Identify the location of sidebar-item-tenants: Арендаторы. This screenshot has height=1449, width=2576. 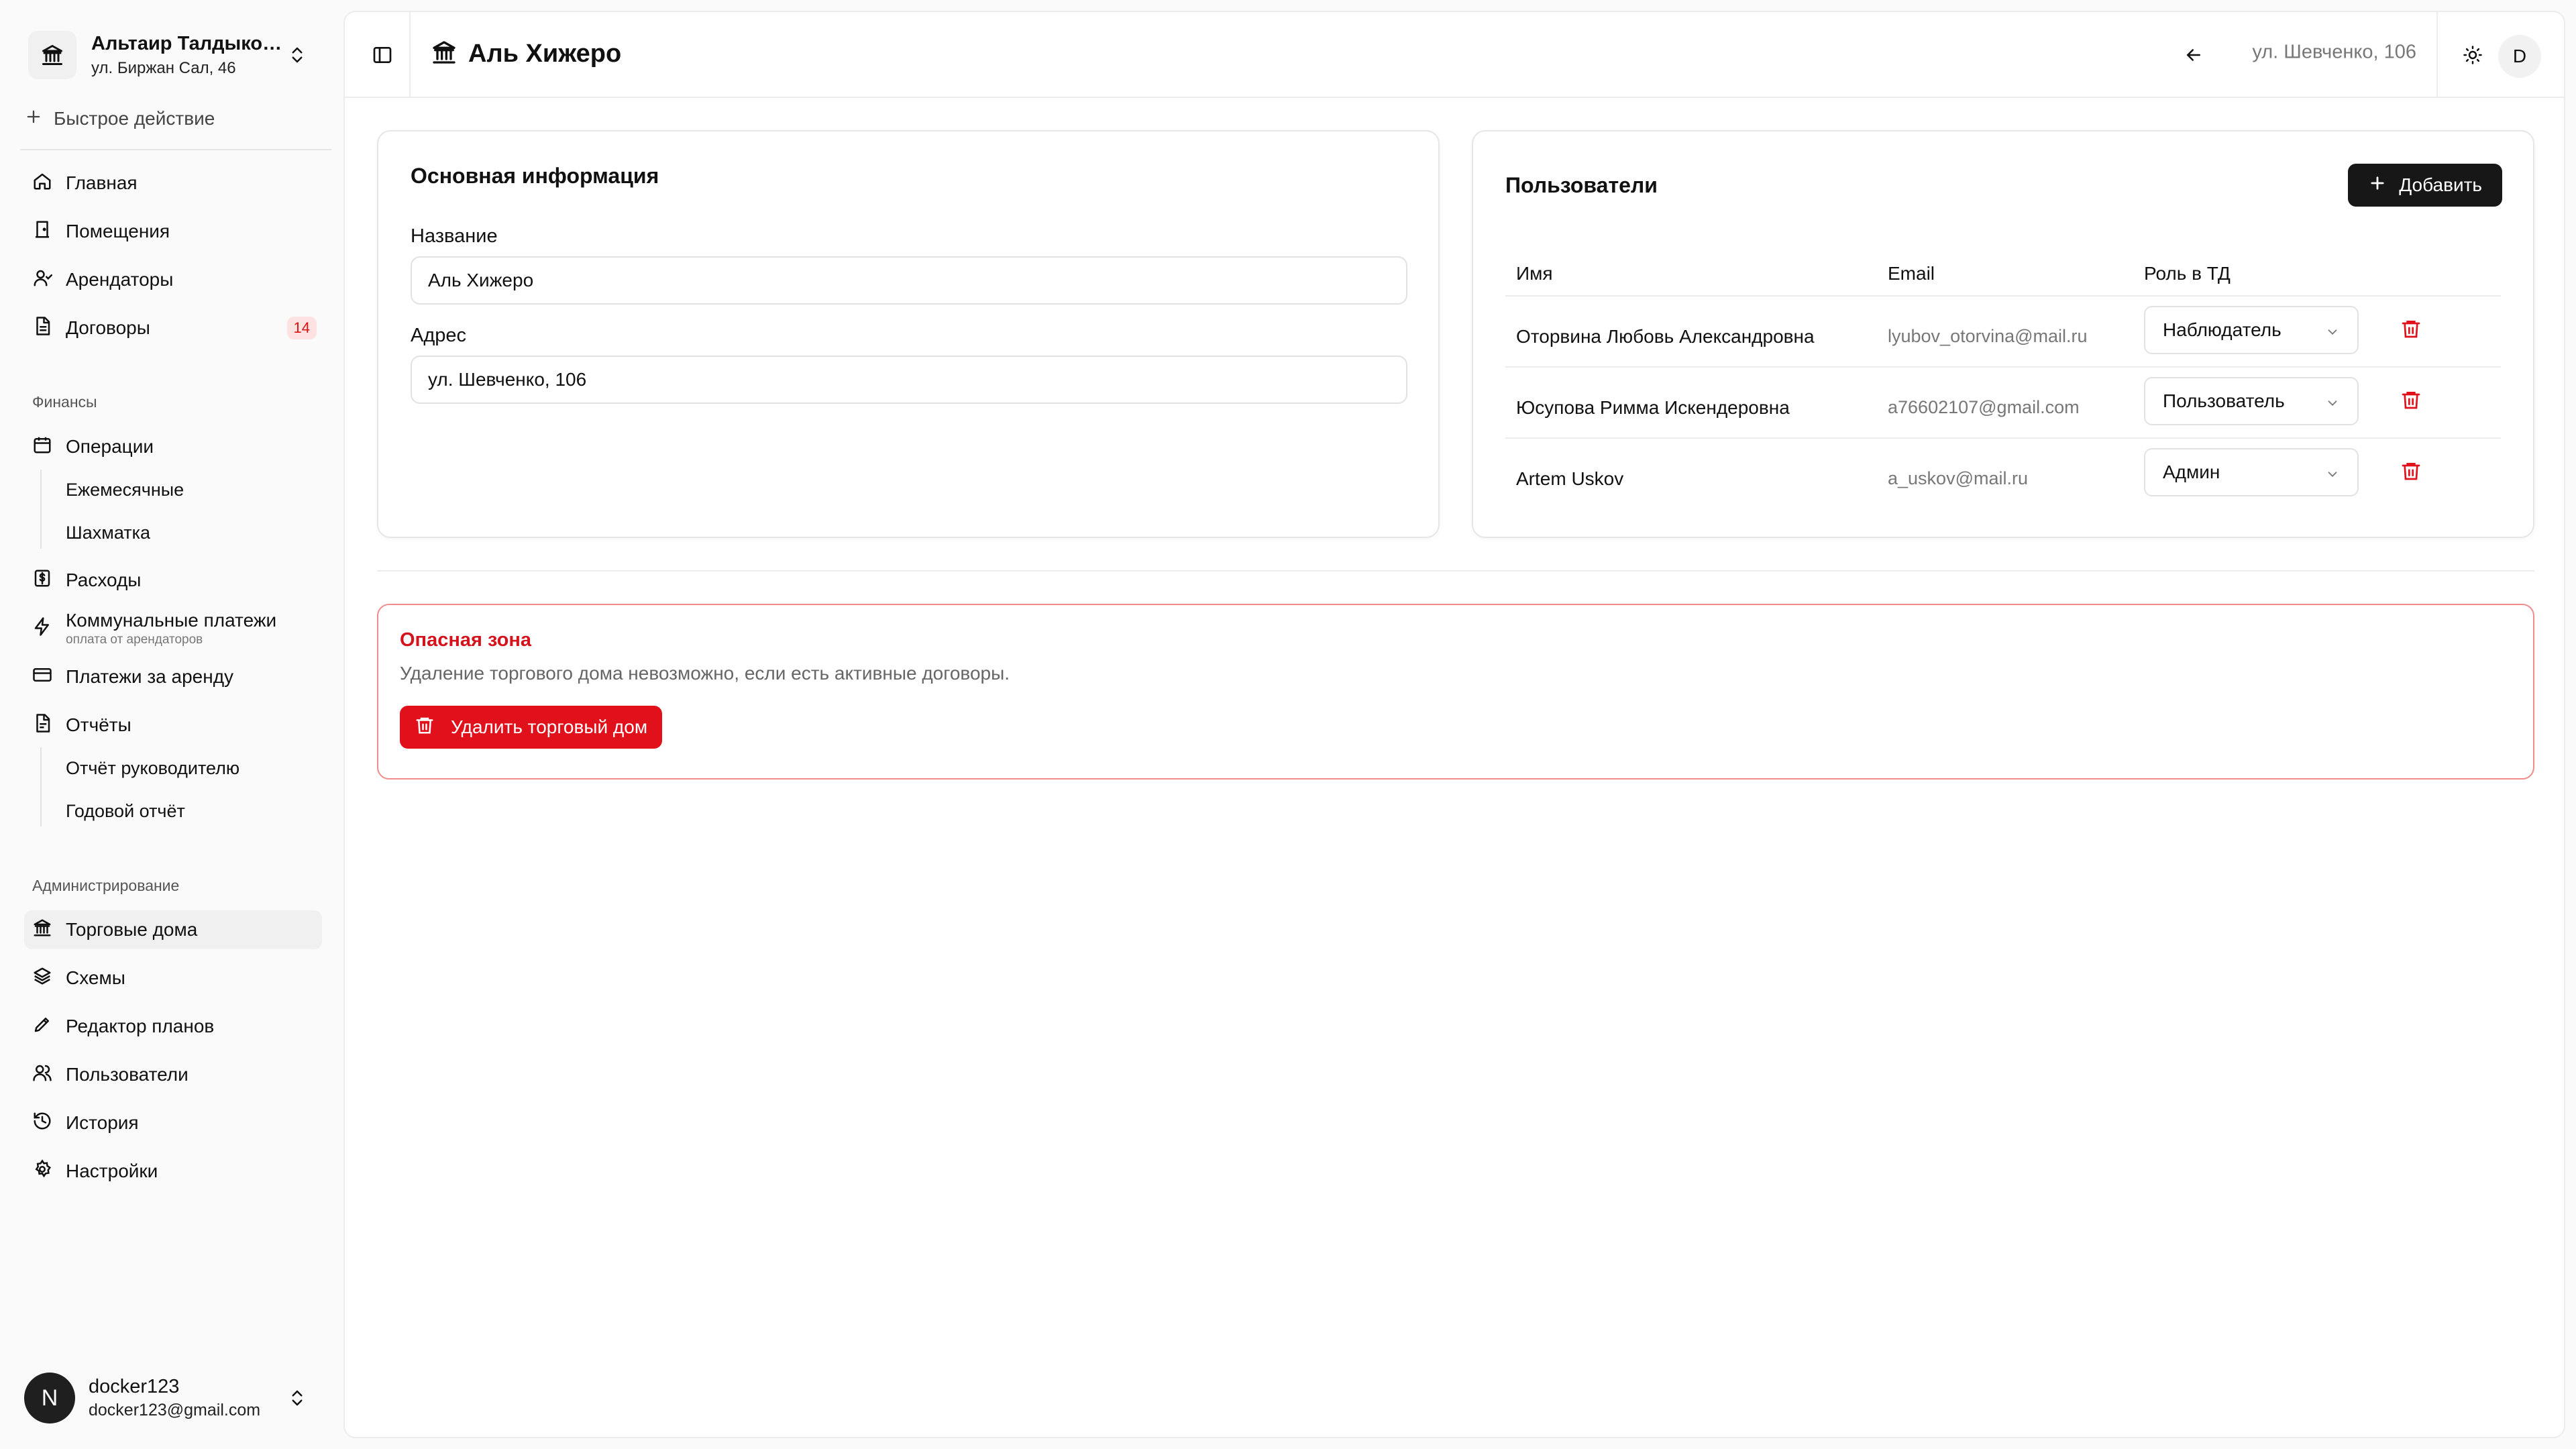
(173, 279).